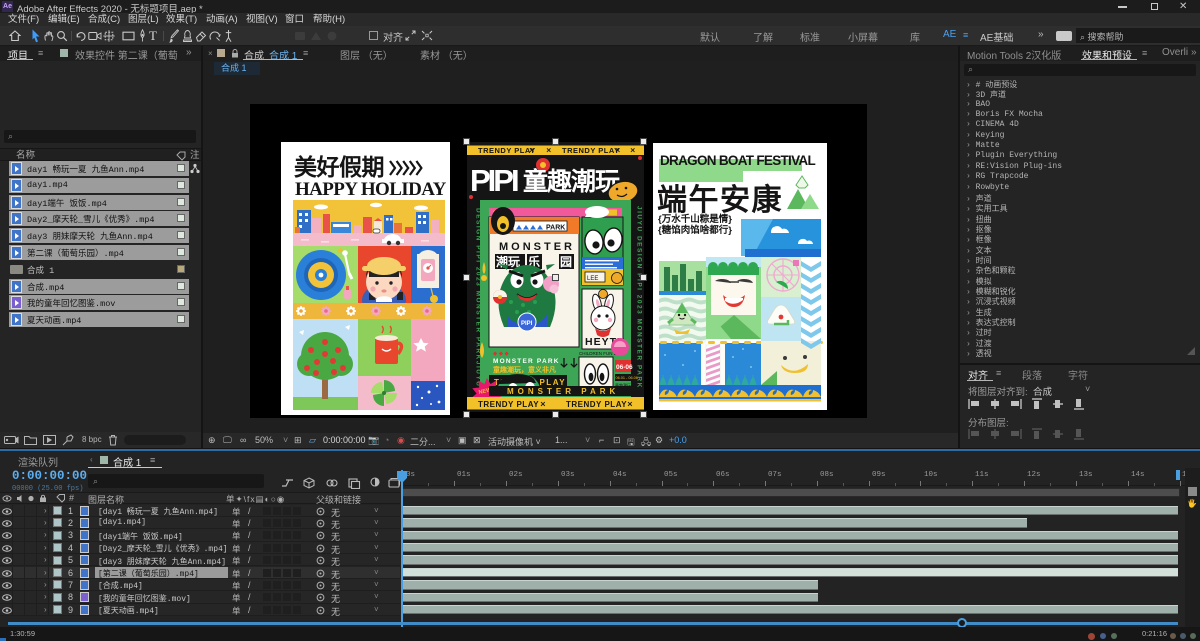 The height and width of the screenshot is (641, 1200). What do you see at coordinates (627, 378) in the screenshot?
I see `svg-text: 06.01 - 06.06` at bounding box center [627, 378].